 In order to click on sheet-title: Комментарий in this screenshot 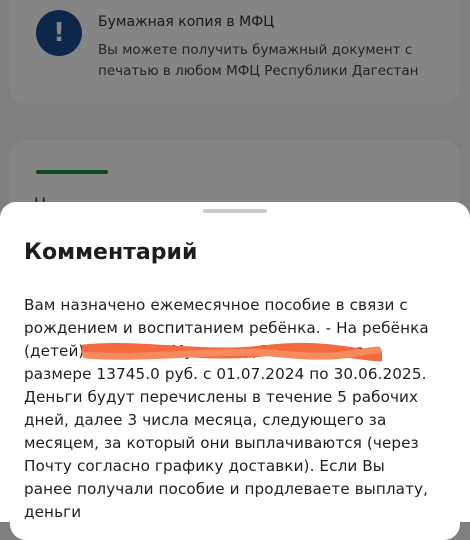, I will do `click(111, 252)`.